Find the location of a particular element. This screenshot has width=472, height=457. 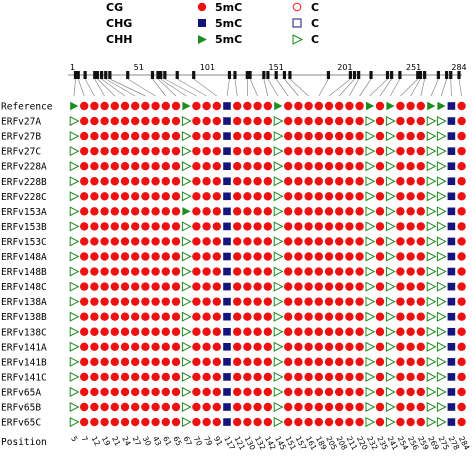

ruler-tick-label: 1 is located at coordinates (72, 67).